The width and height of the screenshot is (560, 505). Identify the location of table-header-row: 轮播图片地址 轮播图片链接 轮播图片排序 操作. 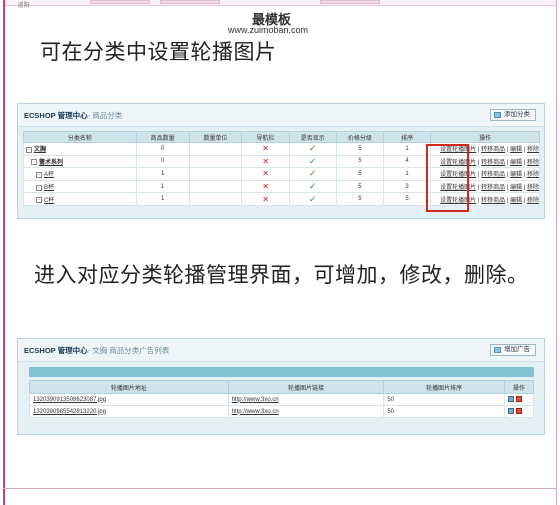
(281, 387).